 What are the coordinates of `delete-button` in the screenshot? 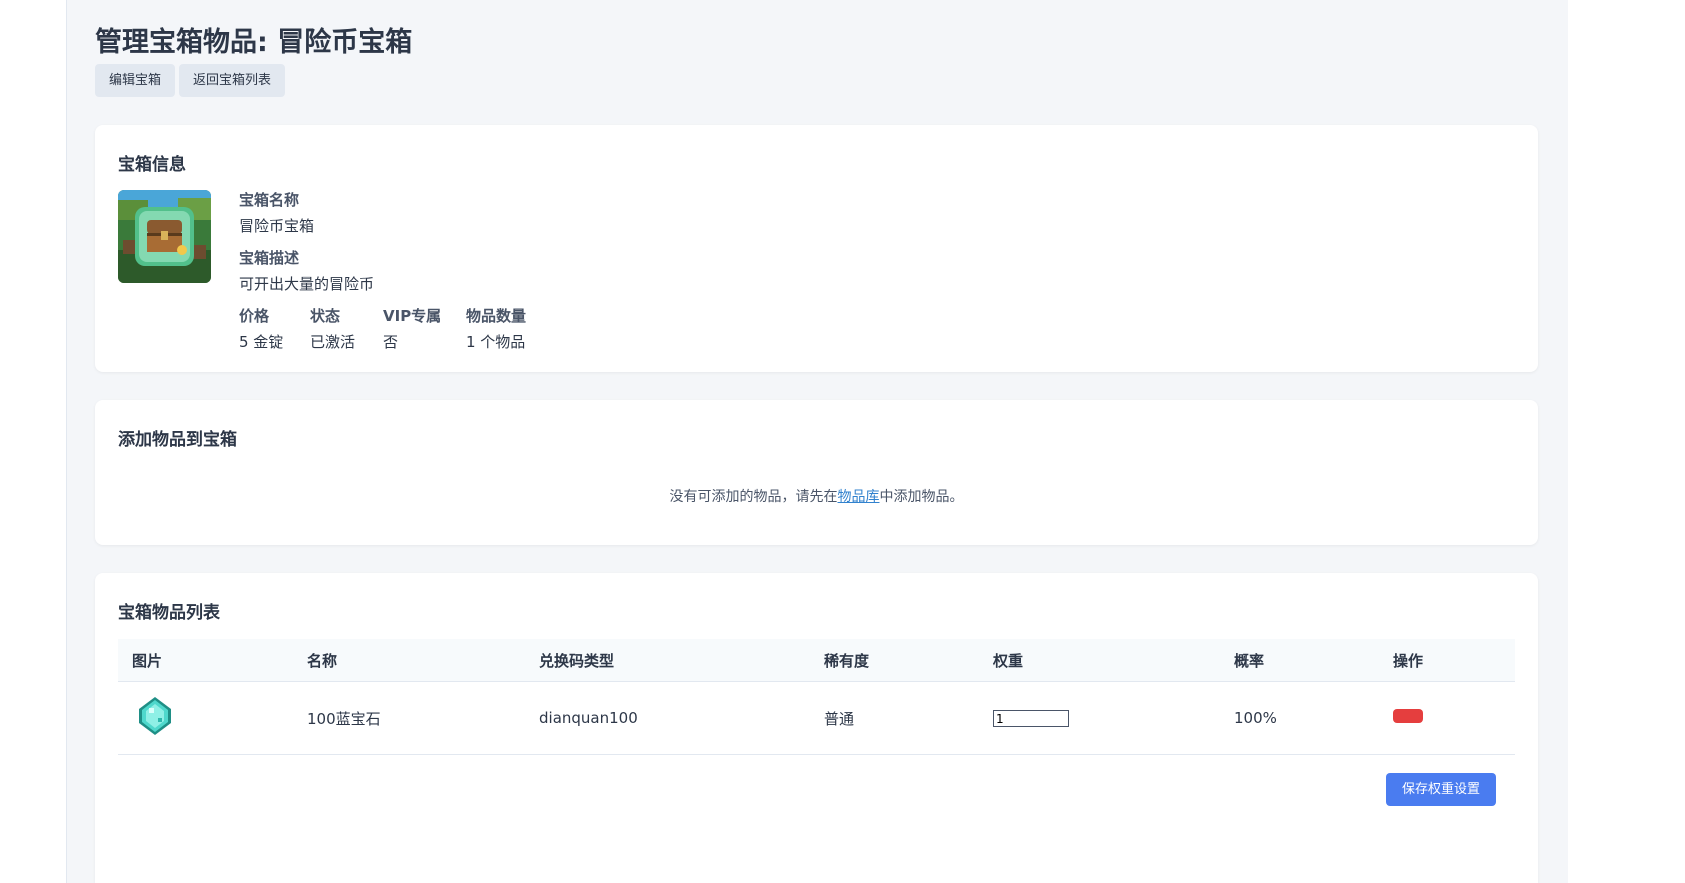 It's located at (1408, 716).